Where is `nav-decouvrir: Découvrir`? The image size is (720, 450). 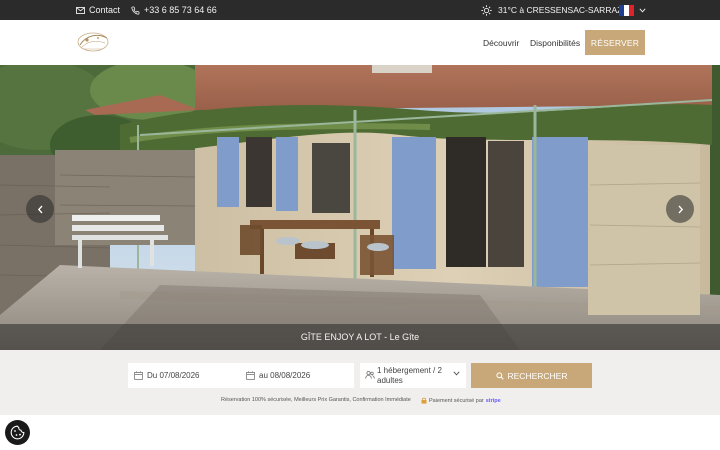
nav-decouvrir: Découvrir is located at coordinates (501, 43).